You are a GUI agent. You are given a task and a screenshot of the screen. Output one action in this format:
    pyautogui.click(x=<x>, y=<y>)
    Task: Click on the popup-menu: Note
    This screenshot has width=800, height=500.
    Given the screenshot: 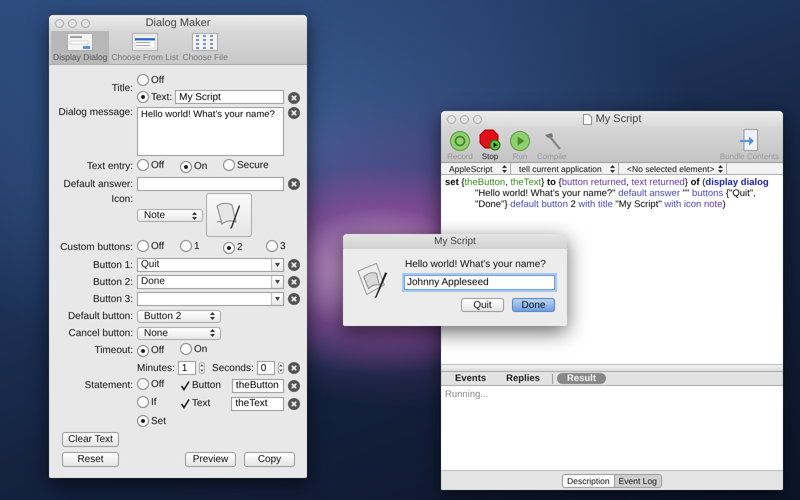 What is the action you would take?
    pyautogui.click(x=170, y=215)
    